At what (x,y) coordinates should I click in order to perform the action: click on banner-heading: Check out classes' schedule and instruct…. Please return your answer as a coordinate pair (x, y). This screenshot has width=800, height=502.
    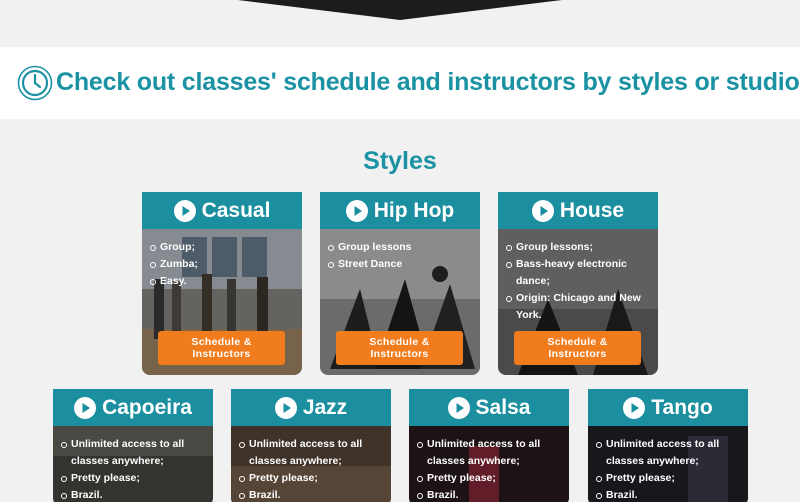
    Looking at the image, I should click on (428, 82).